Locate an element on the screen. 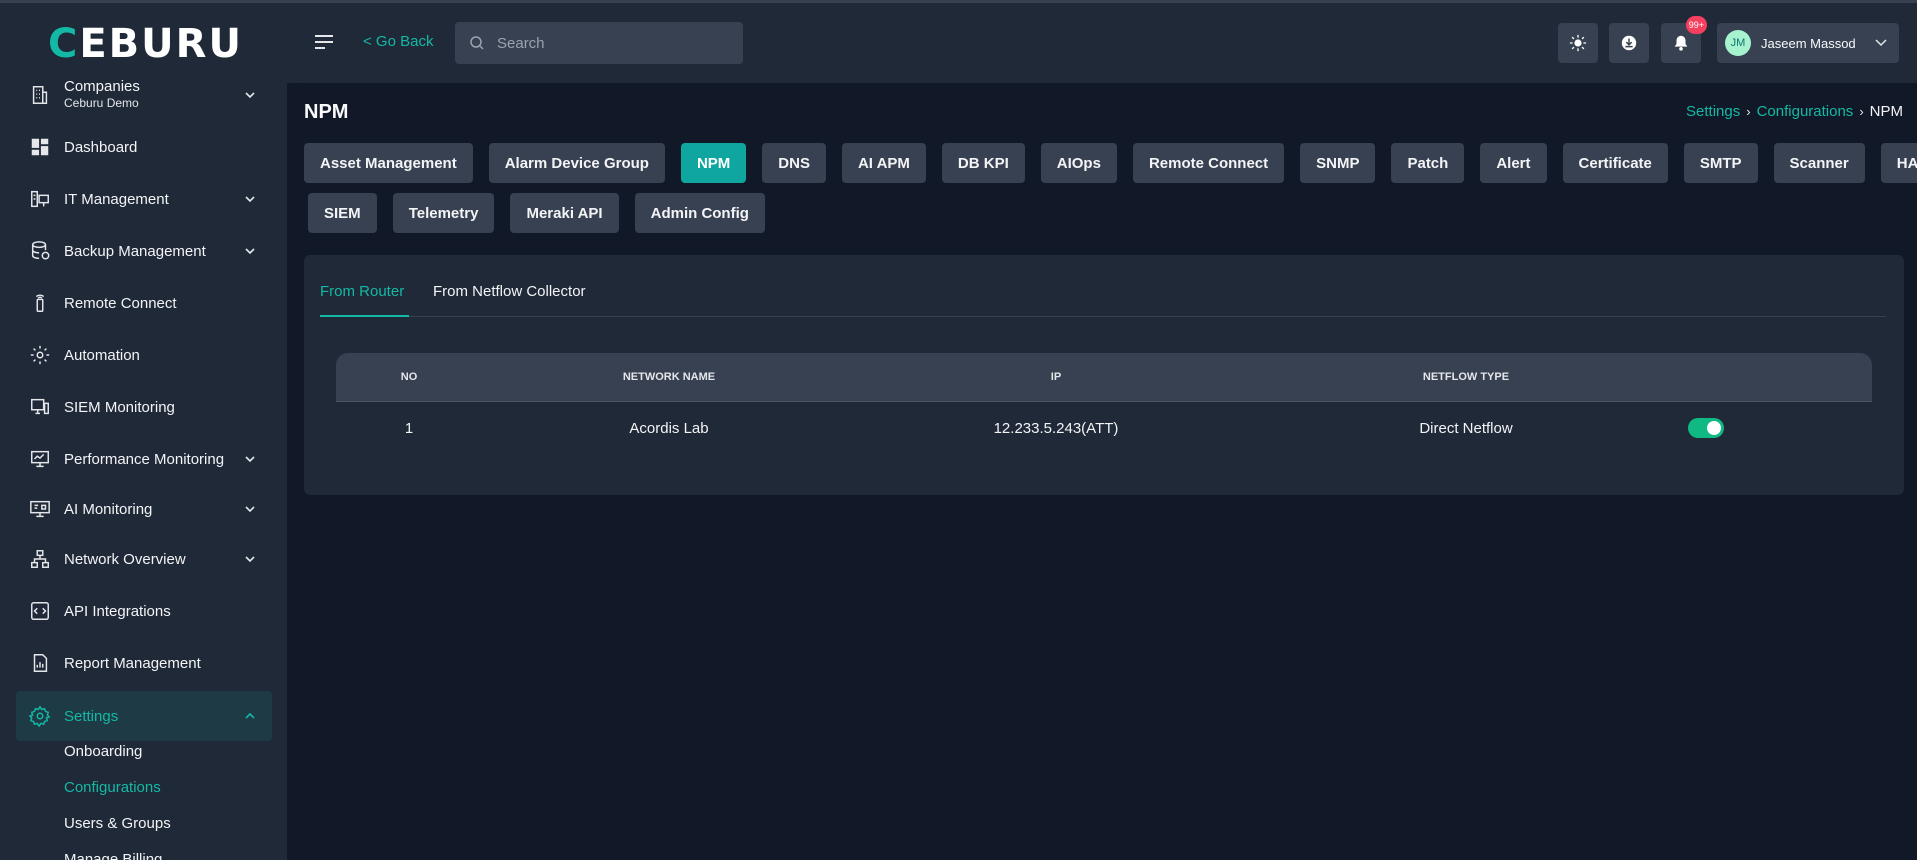 The width and height of the screenshot is (1917, 860). config-tabs-row-2: SIEM Telemetry Meraki API Admin Config is located at coordinates (544, 213).